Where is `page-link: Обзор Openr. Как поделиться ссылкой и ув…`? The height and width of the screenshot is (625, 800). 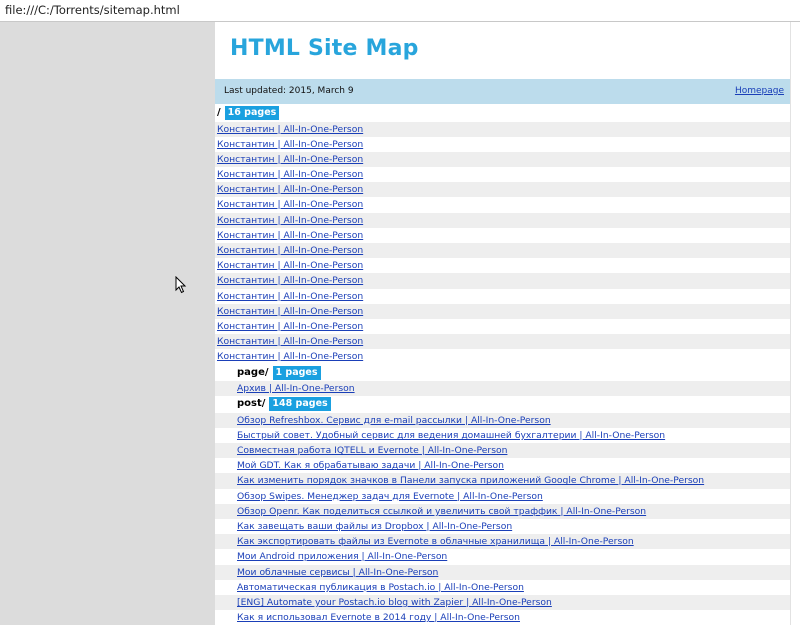
page-link: Обзор Openr. Как поделиться ссылкой и ув… is located at coordinates (441, 511).